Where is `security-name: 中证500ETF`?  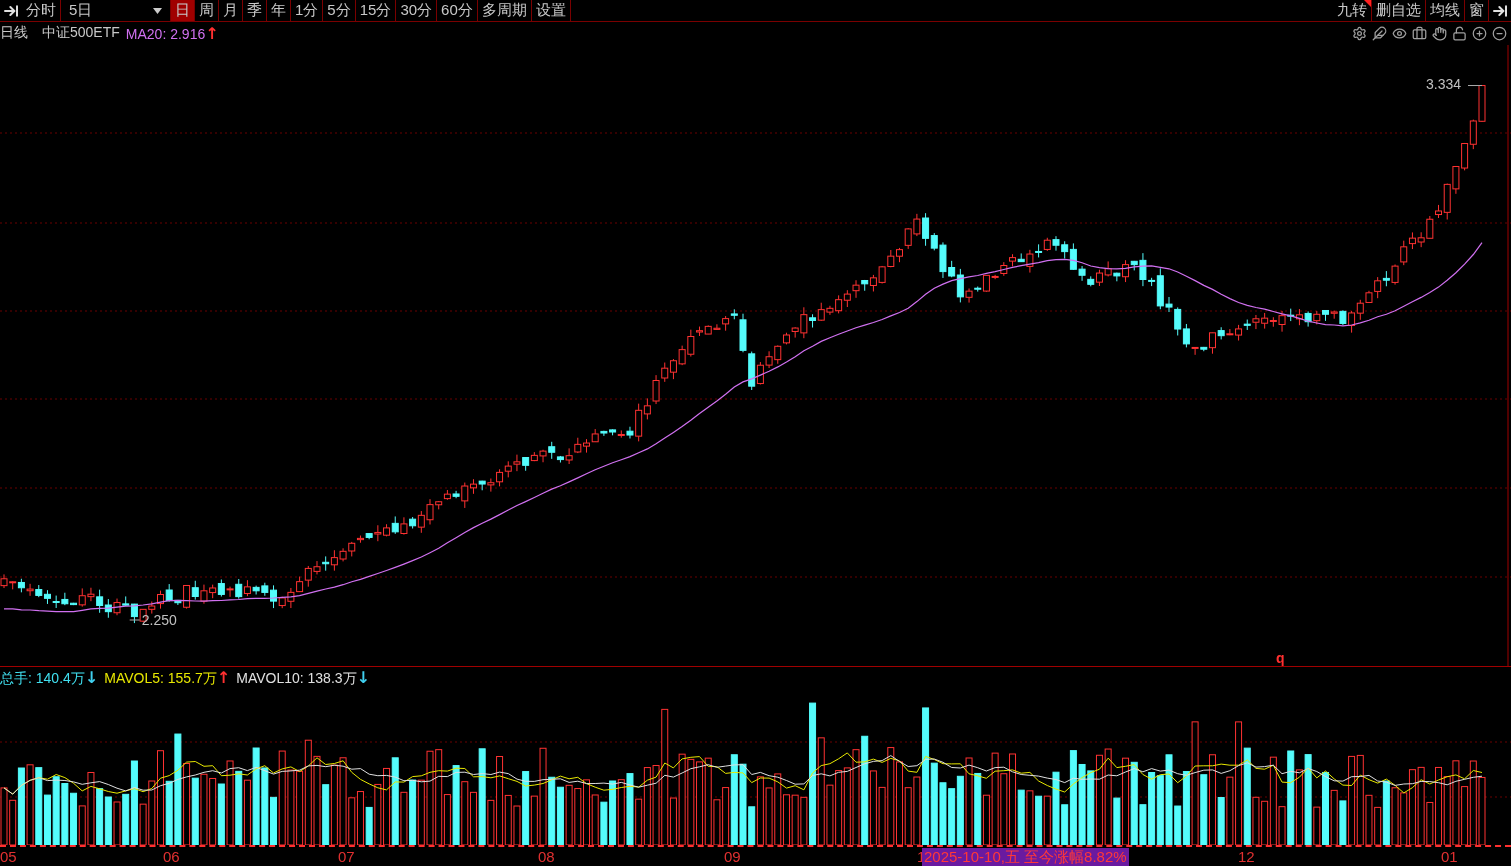 security-name: 中证500ETF is located at coordinates (81, 33).